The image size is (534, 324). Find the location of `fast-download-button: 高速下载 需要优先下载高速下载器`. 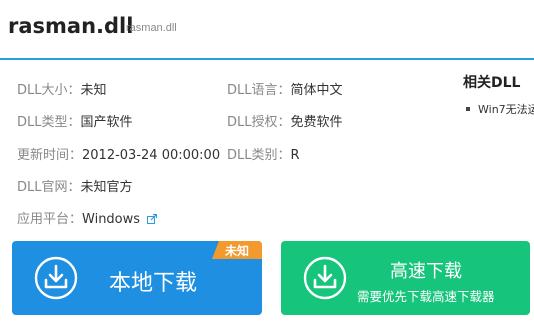

fast-download-button: 高速下载 需要优先下载高速下载器 is located at coordinates (405, 278).